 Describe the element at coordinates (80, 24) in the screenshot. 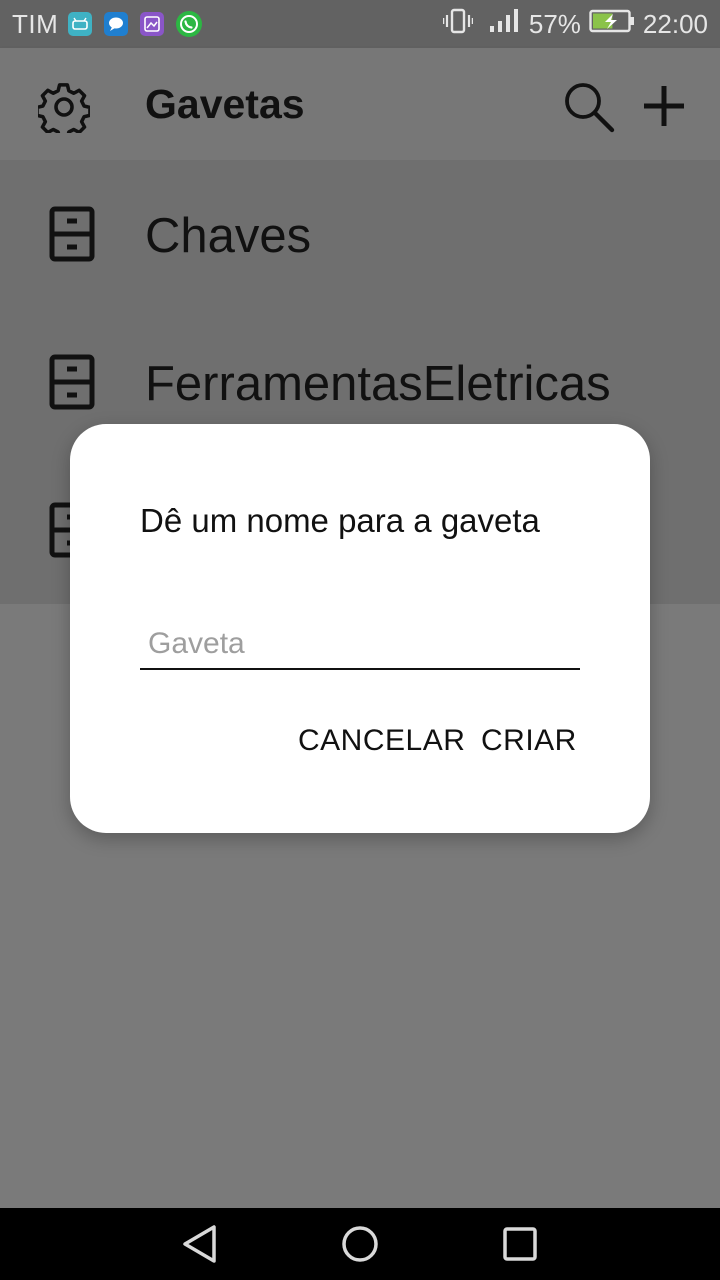

I see `android-app-icon` at that location.